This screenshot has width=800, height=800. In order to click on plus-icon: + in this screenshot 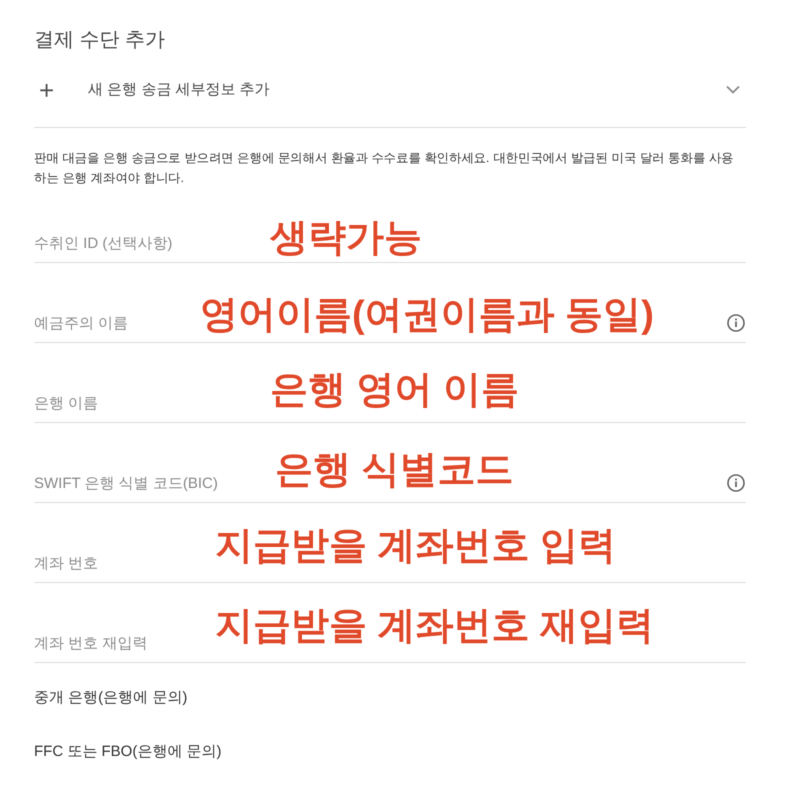, I will do `click(50, 89)`.